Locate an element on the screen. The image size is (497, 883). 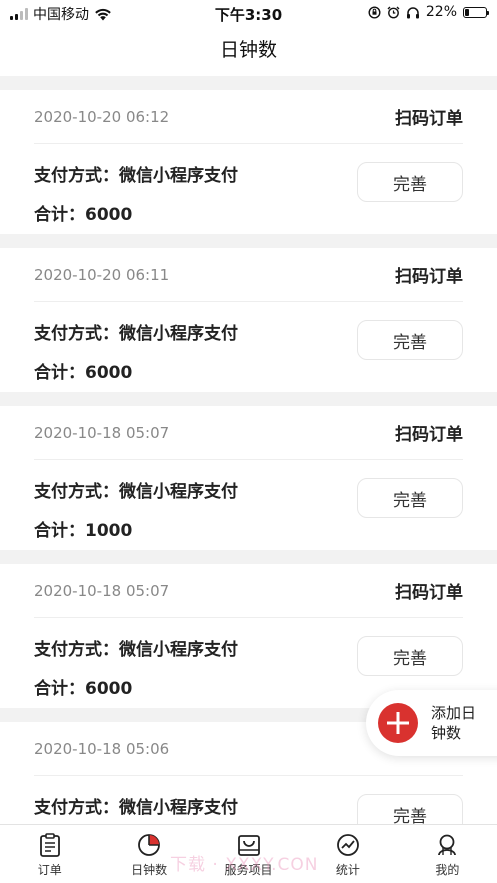
order-card-header: 2020-10-20 06:11 扫码订单 is located at coordinates (248, 275).